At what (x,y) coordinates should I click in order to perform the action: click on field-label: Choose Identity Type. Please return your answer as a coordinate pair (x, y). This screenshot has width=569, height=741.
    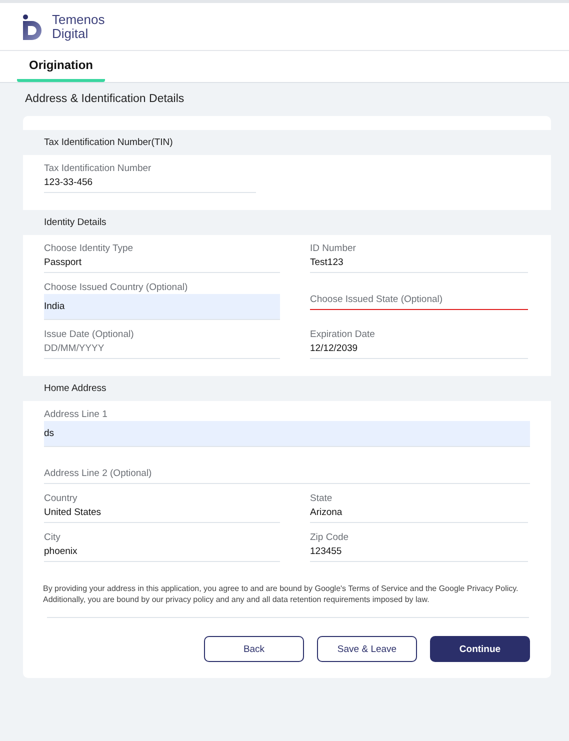
    Looking at the image, I should click on (89, 249).